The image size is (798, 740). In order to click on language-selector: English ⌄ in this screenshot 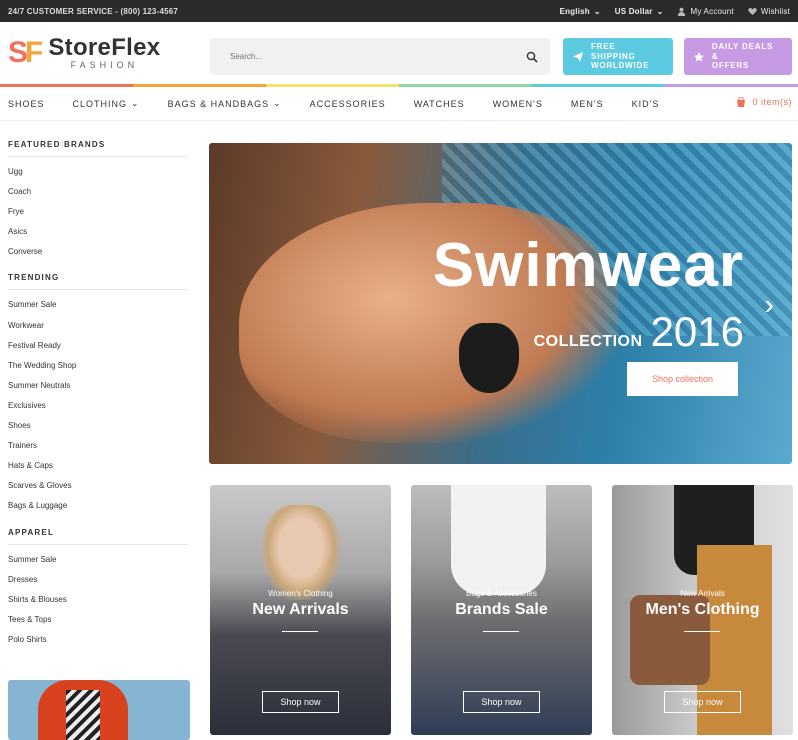, I will do `click(580, 11)`.